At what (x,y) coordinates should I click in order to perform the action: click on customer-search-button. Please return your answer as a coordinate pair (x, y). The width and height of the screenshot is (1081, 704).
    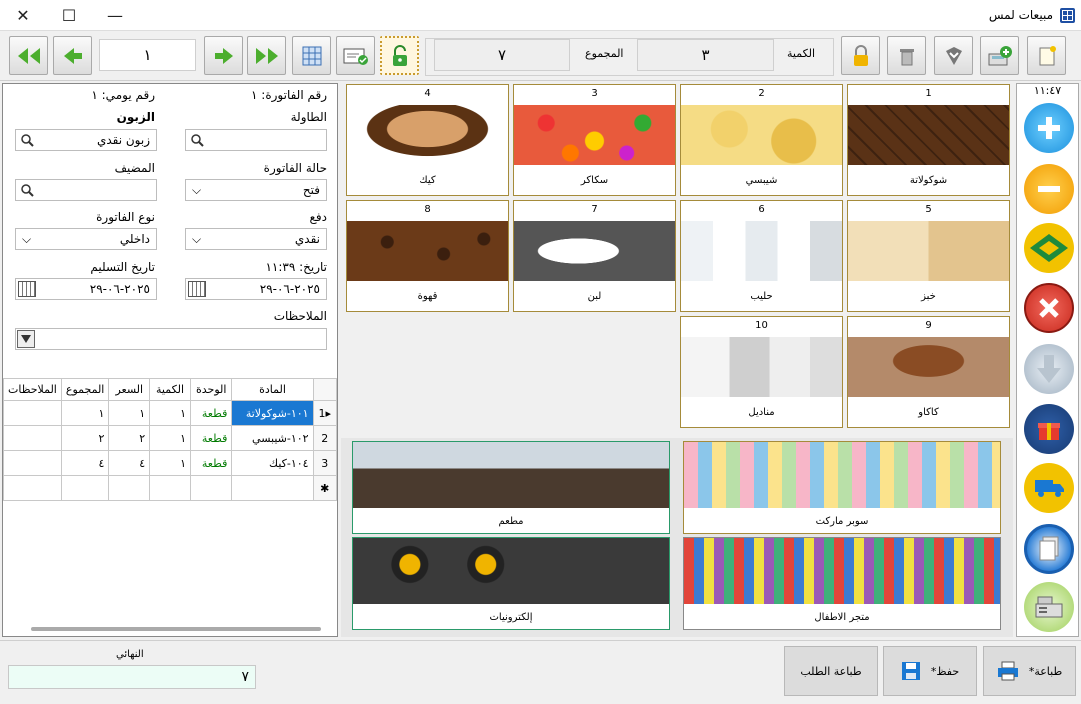
    Looking at the image, I should click on (27, 140).